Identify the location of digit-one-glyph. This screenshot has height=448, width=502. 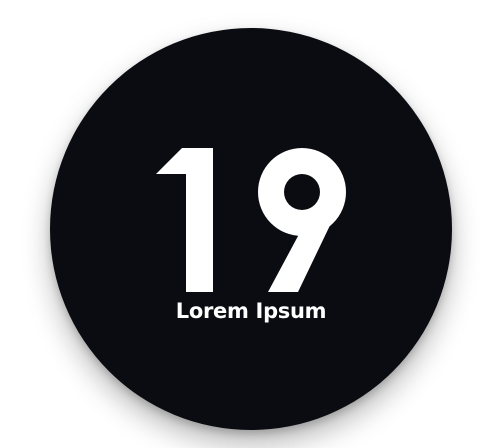
(184, 220).